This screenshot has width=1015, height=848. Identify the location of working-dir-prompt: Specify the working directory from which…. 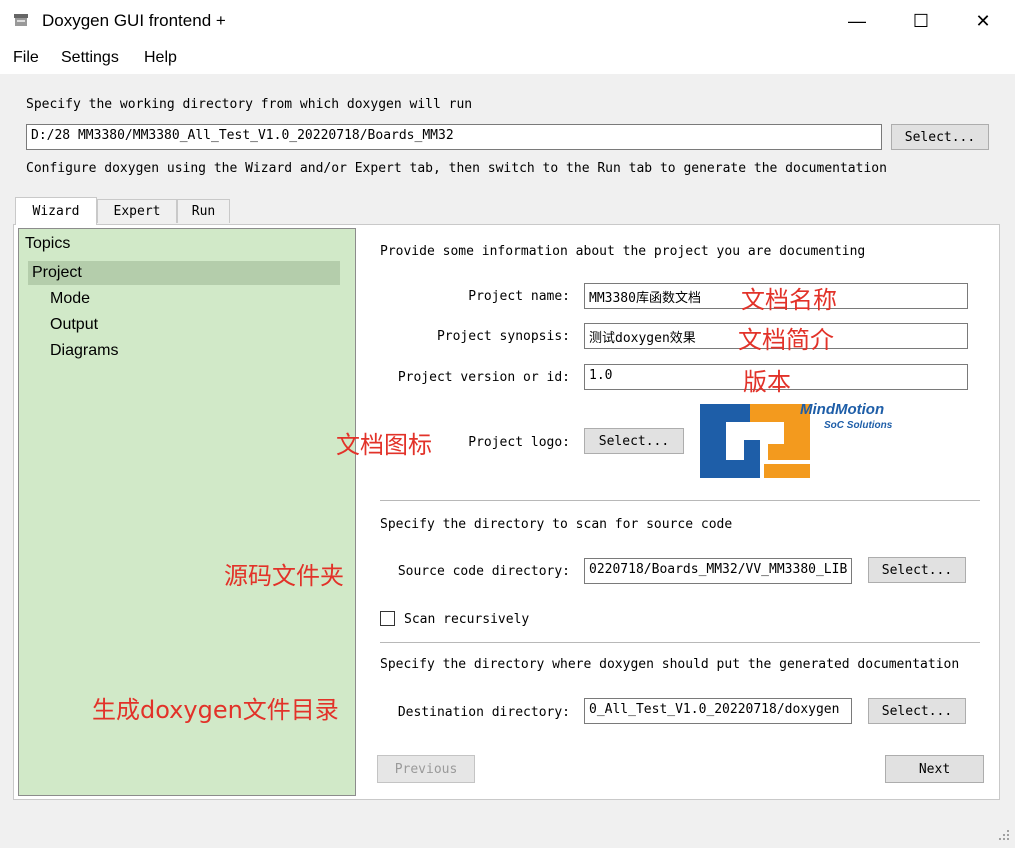
(249, 104).